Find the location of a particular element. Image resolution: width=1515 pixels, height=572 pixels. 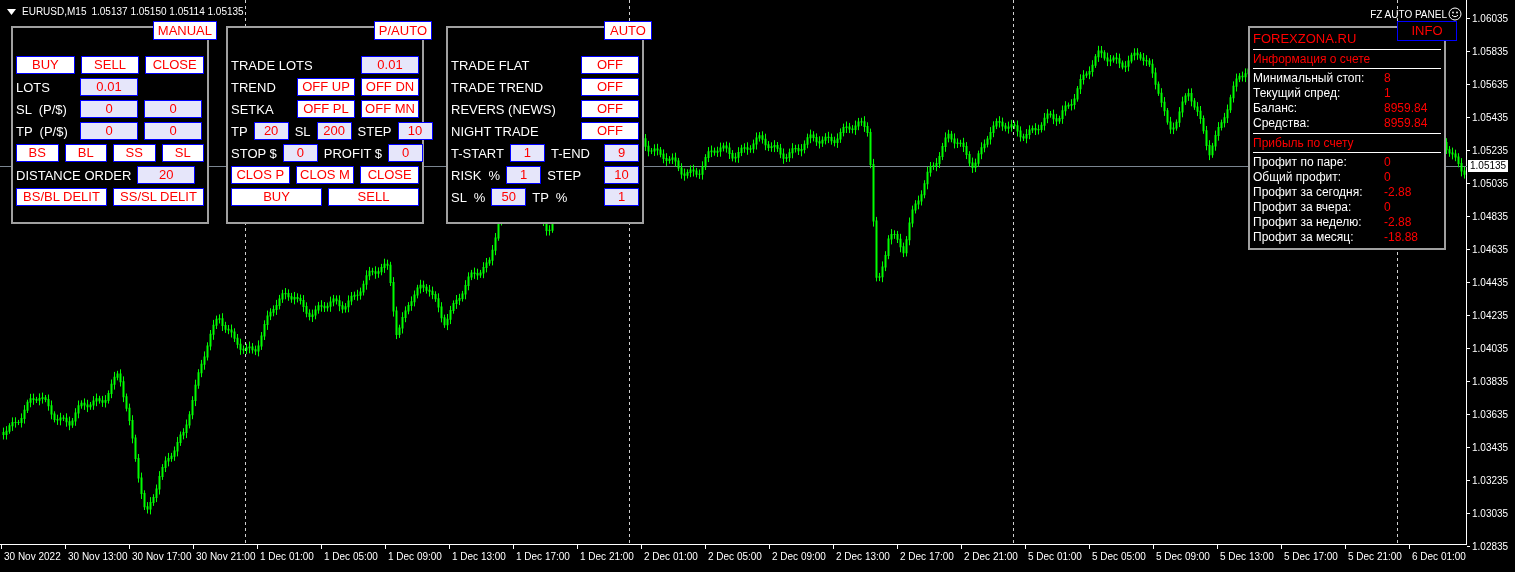

time-label: 30 Nov 17:00 is located at coordinates (162, 556).